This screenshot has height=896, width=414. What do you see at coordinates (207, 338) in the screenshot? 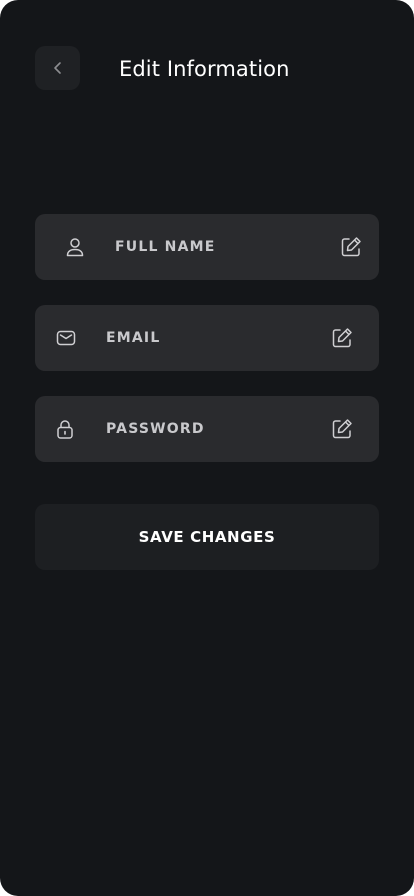
I see `email-field: EMAIL` at bounding box center [207, 338].